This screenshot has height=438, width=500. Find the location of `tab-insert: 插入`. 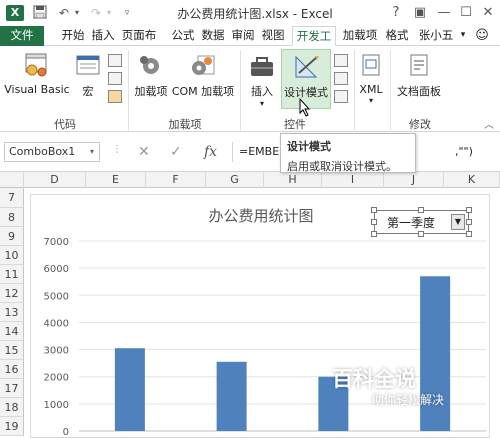

tab-insert: 插入 is located at coordinates (103, 36).